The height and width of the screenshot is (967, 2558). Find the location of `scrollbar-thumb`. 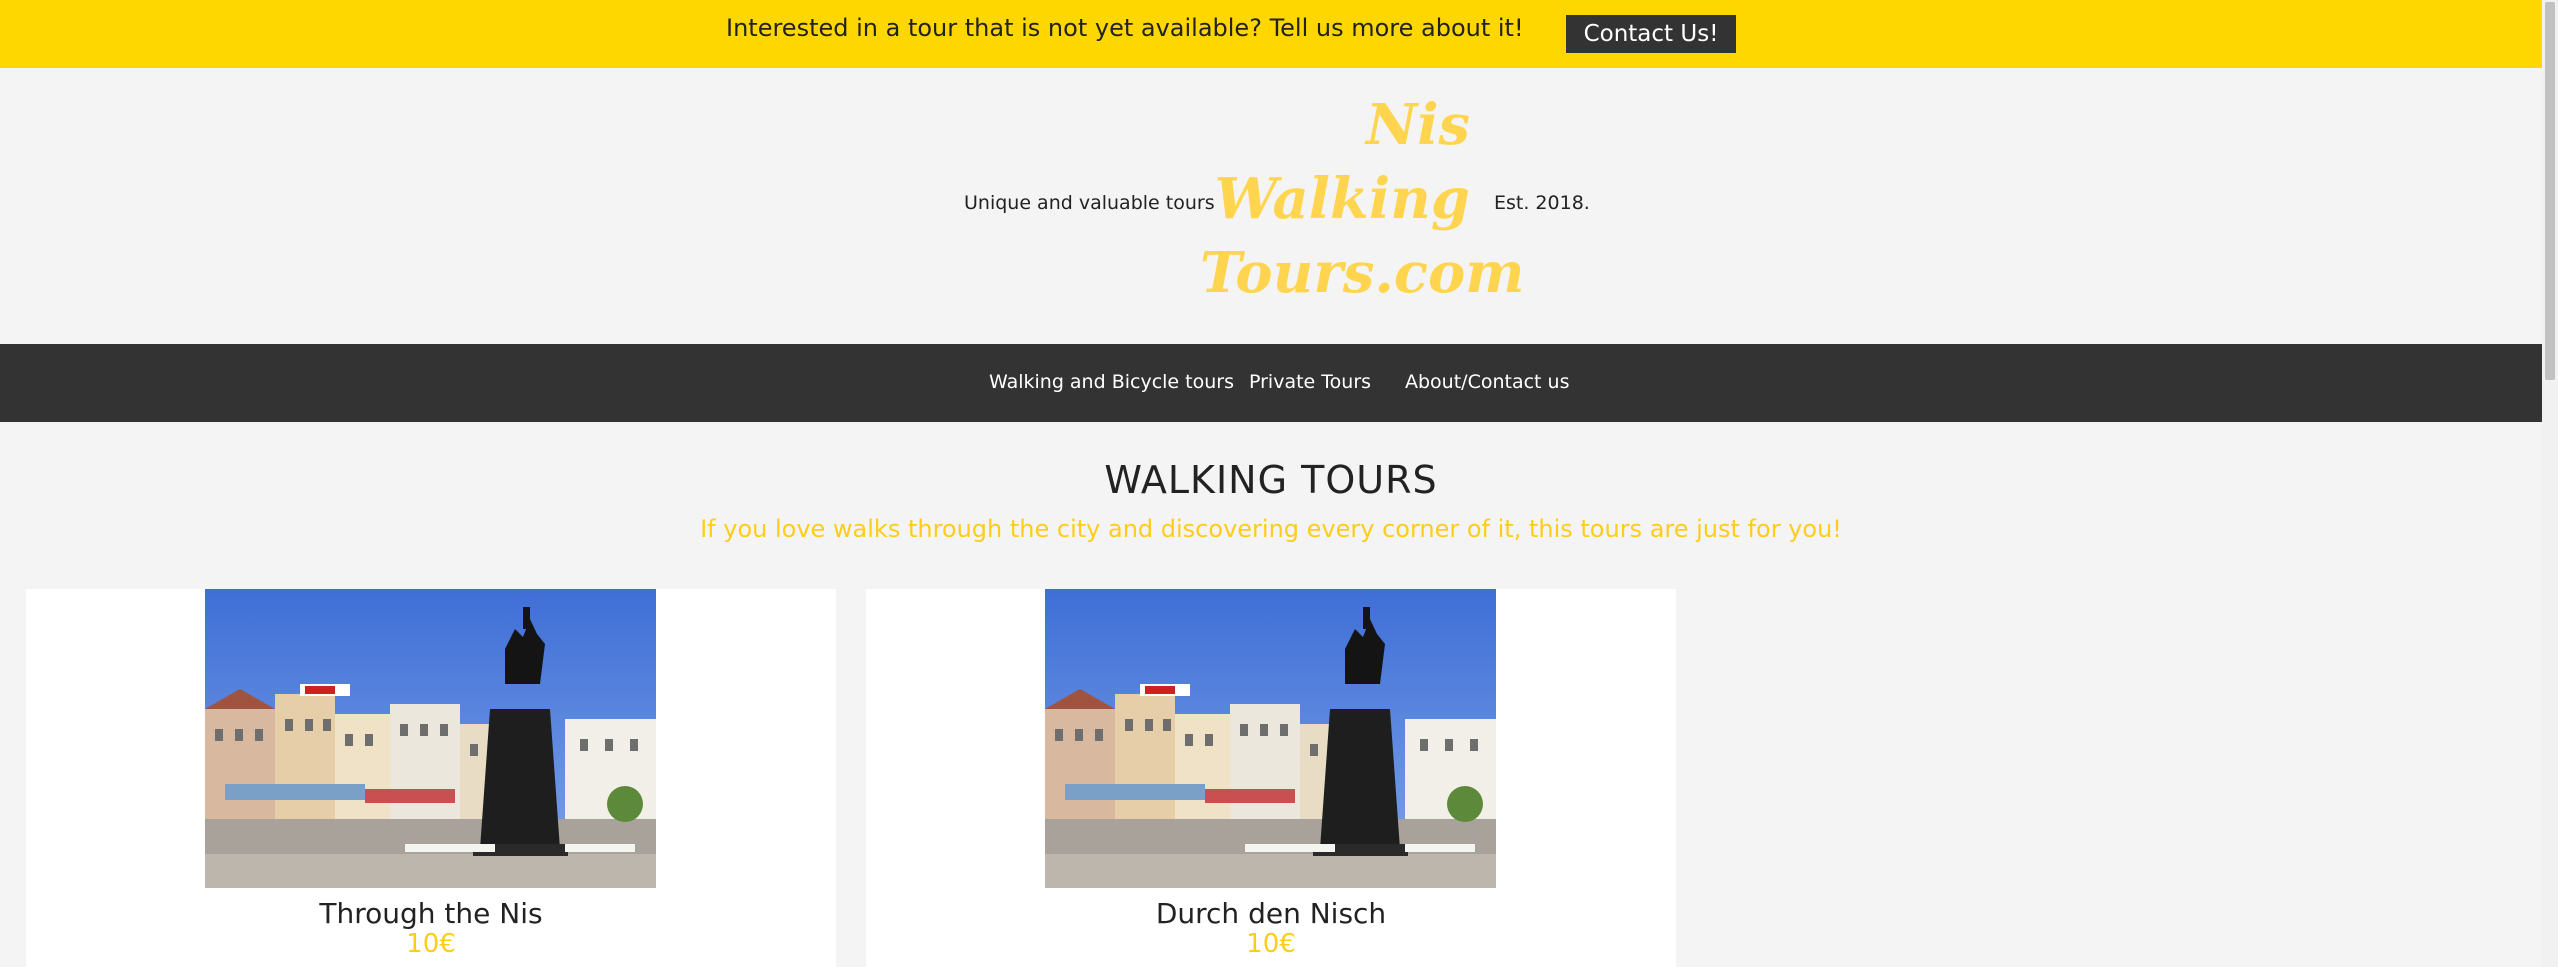

scrollbar-thumb is located at coordinates (2550, 191).